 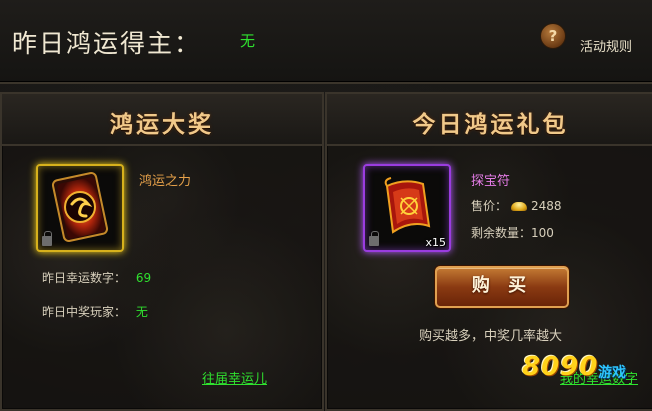 I want to click on buy-tip: 购买越多，中奖几率越大, so click(x=490, y=336).